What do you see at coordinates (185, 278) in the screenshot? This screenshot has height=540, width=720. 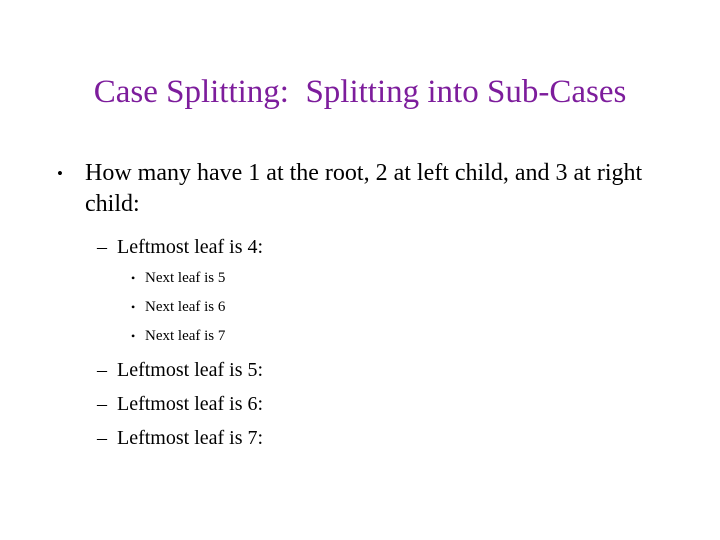 I see `bullet-text-level3: Next leaf is 5` at bounding box center [185, 278].